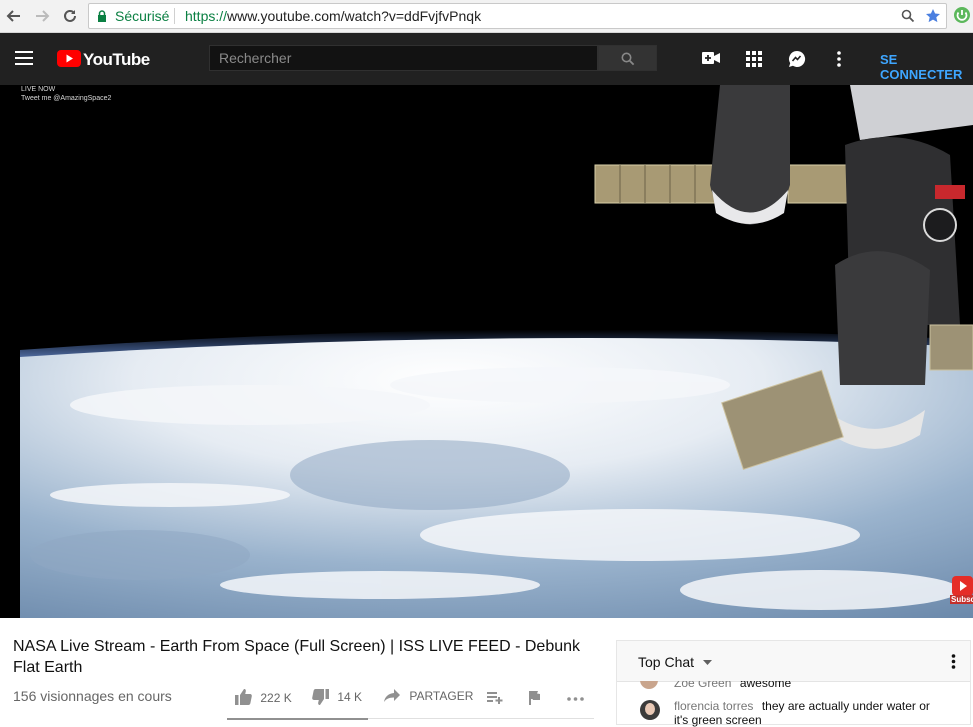  What do you see at coordinates (962, 586) in the screenshot?
I see `subscribe-play-icon` at bounding box center [962, 586].